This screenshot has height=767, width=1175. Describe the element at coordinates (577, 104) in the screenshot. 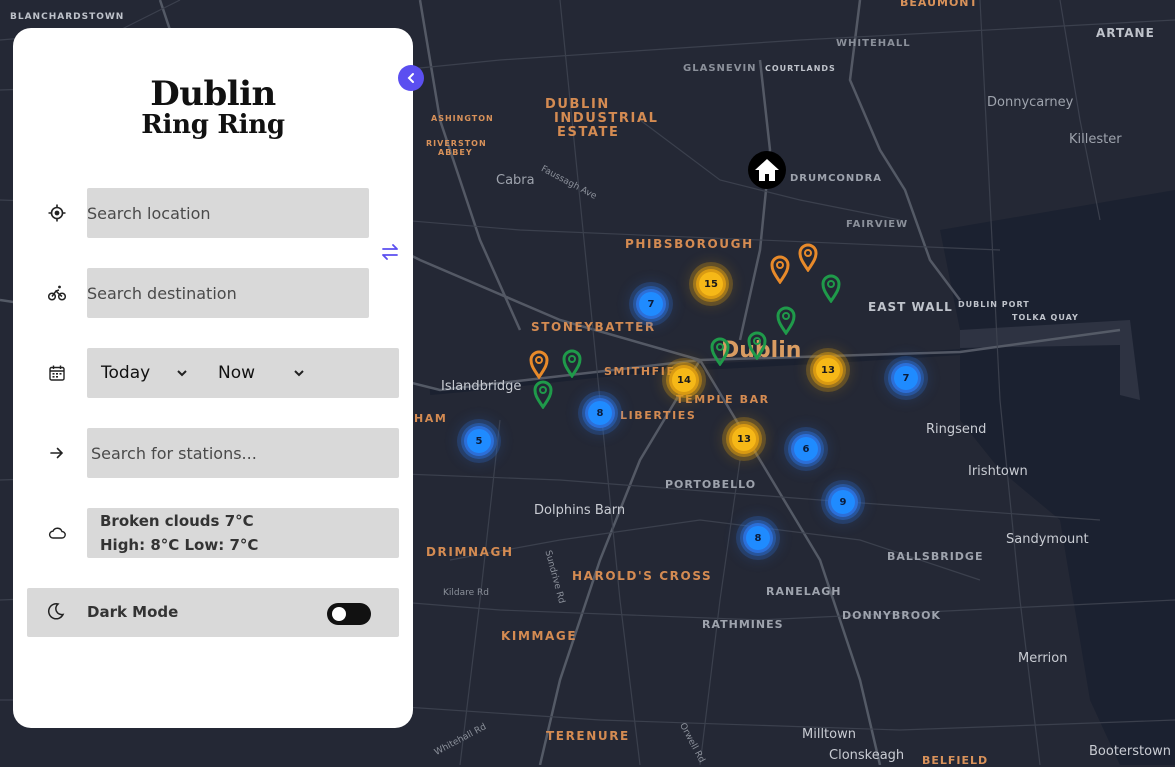

I see `map-label: DUBLIN` at that location.